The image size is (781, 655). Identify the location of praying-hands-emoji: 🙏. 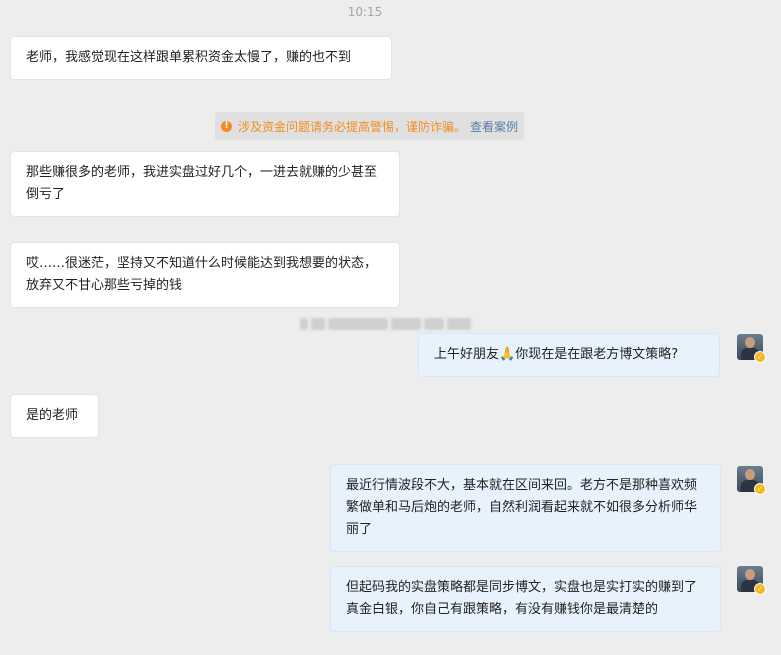
(507, 354).